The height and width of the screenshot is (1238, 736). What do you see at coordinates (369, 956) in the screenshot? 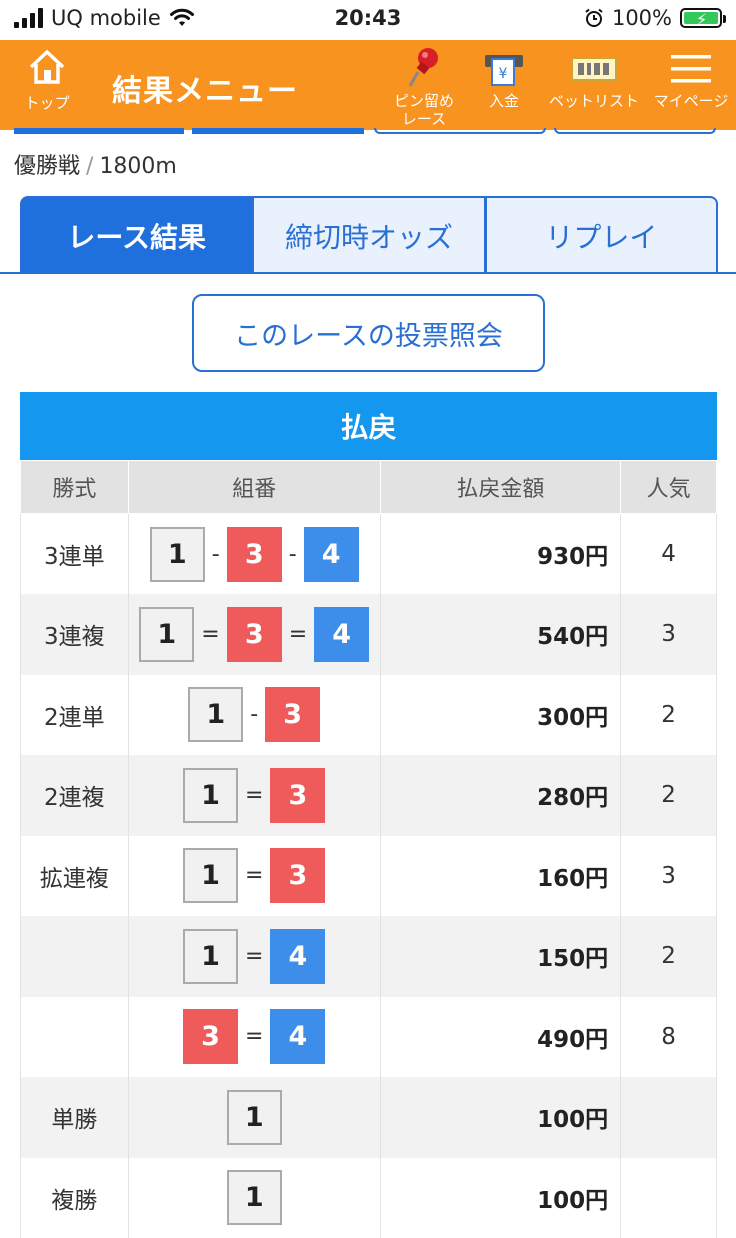
I see `payout-row: 1=4150円2` at bounding box center [369, 956].